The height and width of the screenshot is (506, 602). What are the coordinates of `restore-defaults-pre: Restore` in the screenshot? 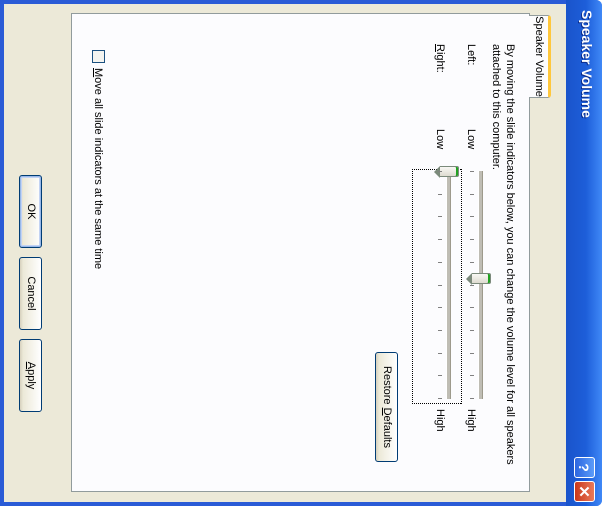 It's located at (387, 387).